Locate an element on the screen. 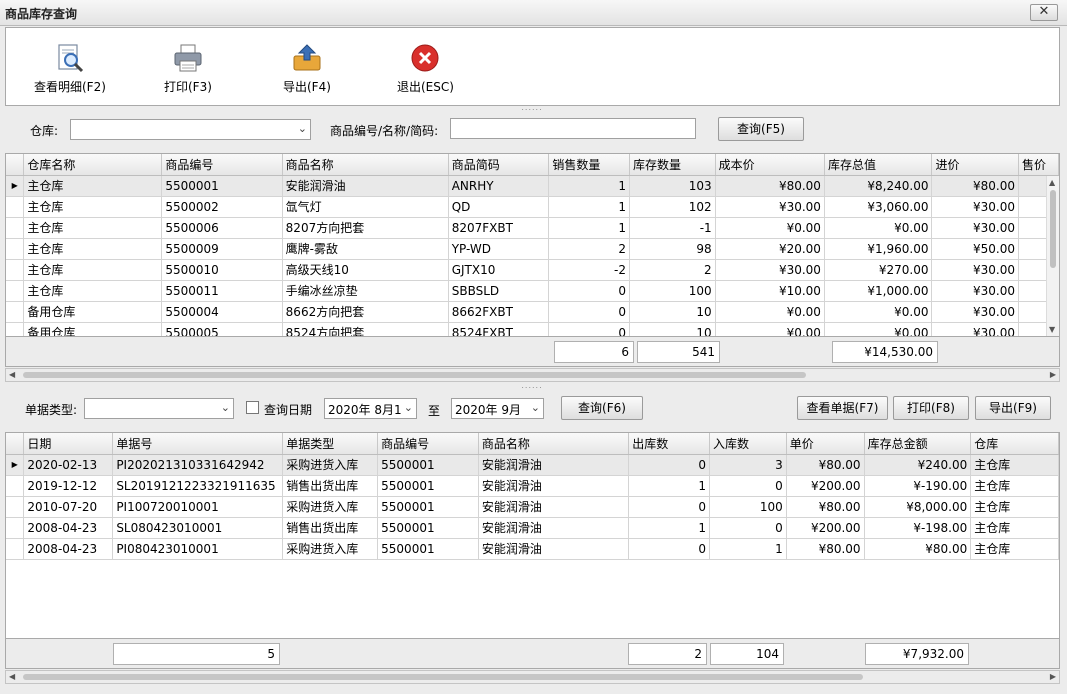 Image resolution: width=1067 pixels, height=694 pixels. table-cell: GJTX10 is located at coordinates (499, 270).